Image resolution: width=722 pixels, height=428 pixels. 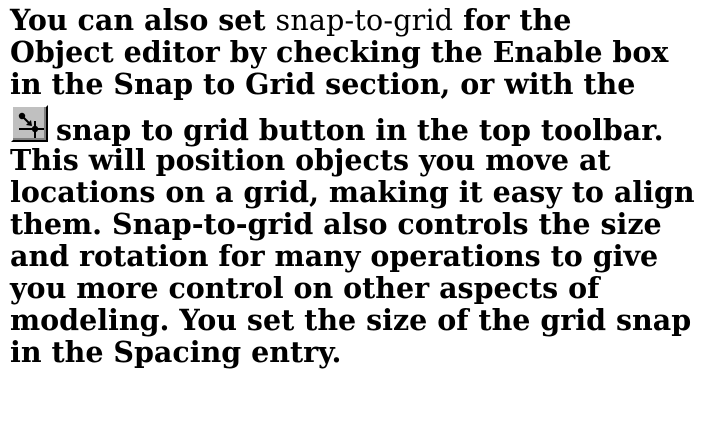 I want to click on text-line-4: snap to grid button in the top toolbar., so click(x=365, y=123).